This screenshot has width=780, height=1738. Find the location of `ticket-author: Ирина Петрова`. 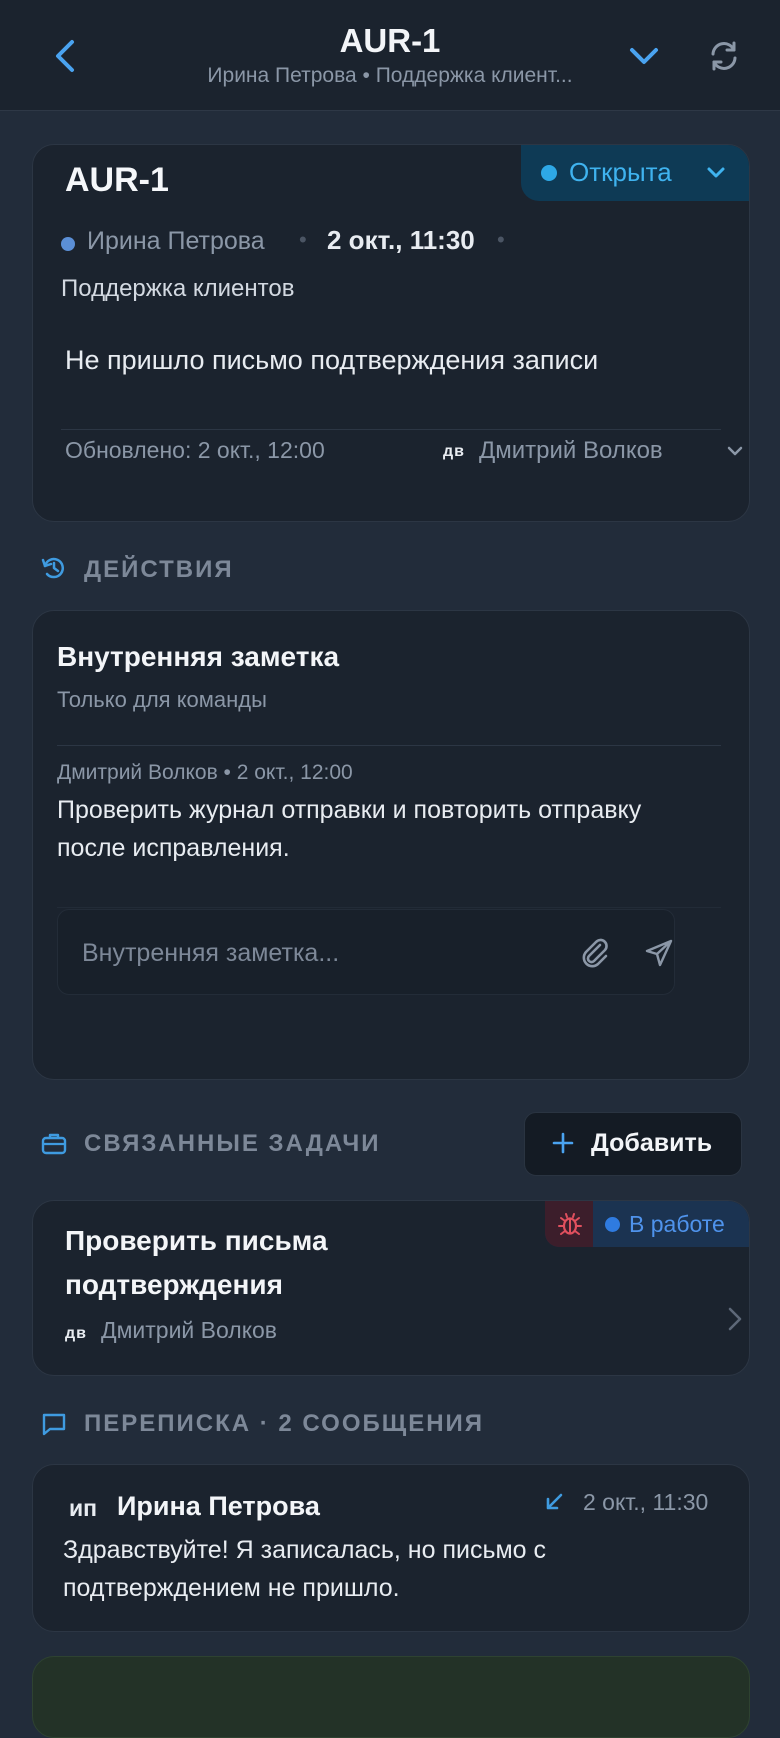

ticket-author: Ирина Петрова is located at coordinates (176, 241).